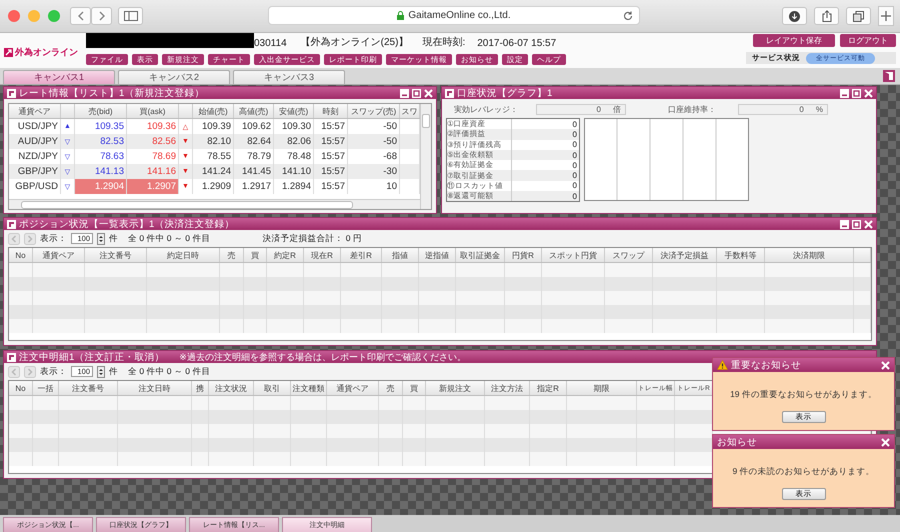 The height and width of the screenshot is (532, 900). I want to click on column-header: スポット円貨, so click(573, 255).